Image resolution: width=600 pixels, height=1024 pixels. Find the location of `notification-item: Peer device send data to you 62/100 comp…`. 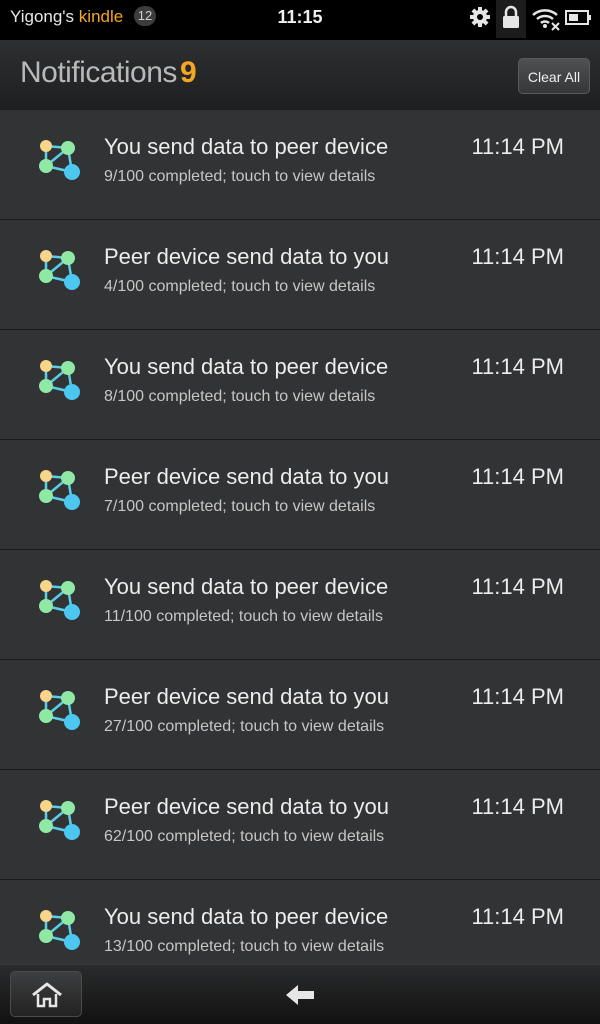

notification-item: Peer device send data to you 62/100 comp… is located at coordinates (300, 825).